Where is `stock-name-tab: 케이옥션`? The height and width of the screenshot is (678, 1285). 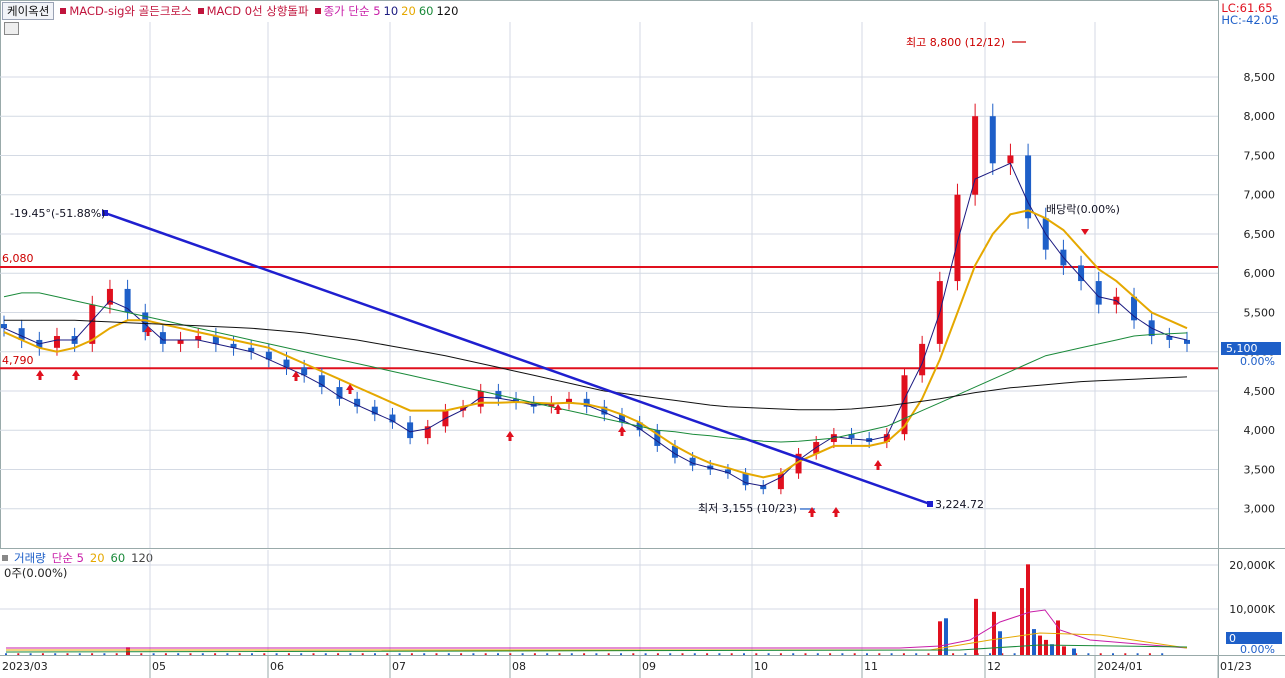 stock-name-tab: 케이옥션 is located at coordinates (28, 11).